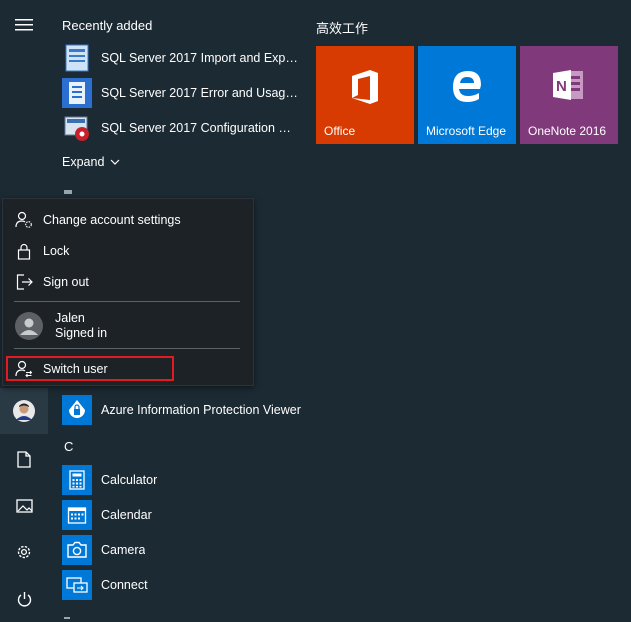 The height and width of the screenshot is (622, 631). I want to click on change-account-settings-item: Change account settings, so click(97, 220).